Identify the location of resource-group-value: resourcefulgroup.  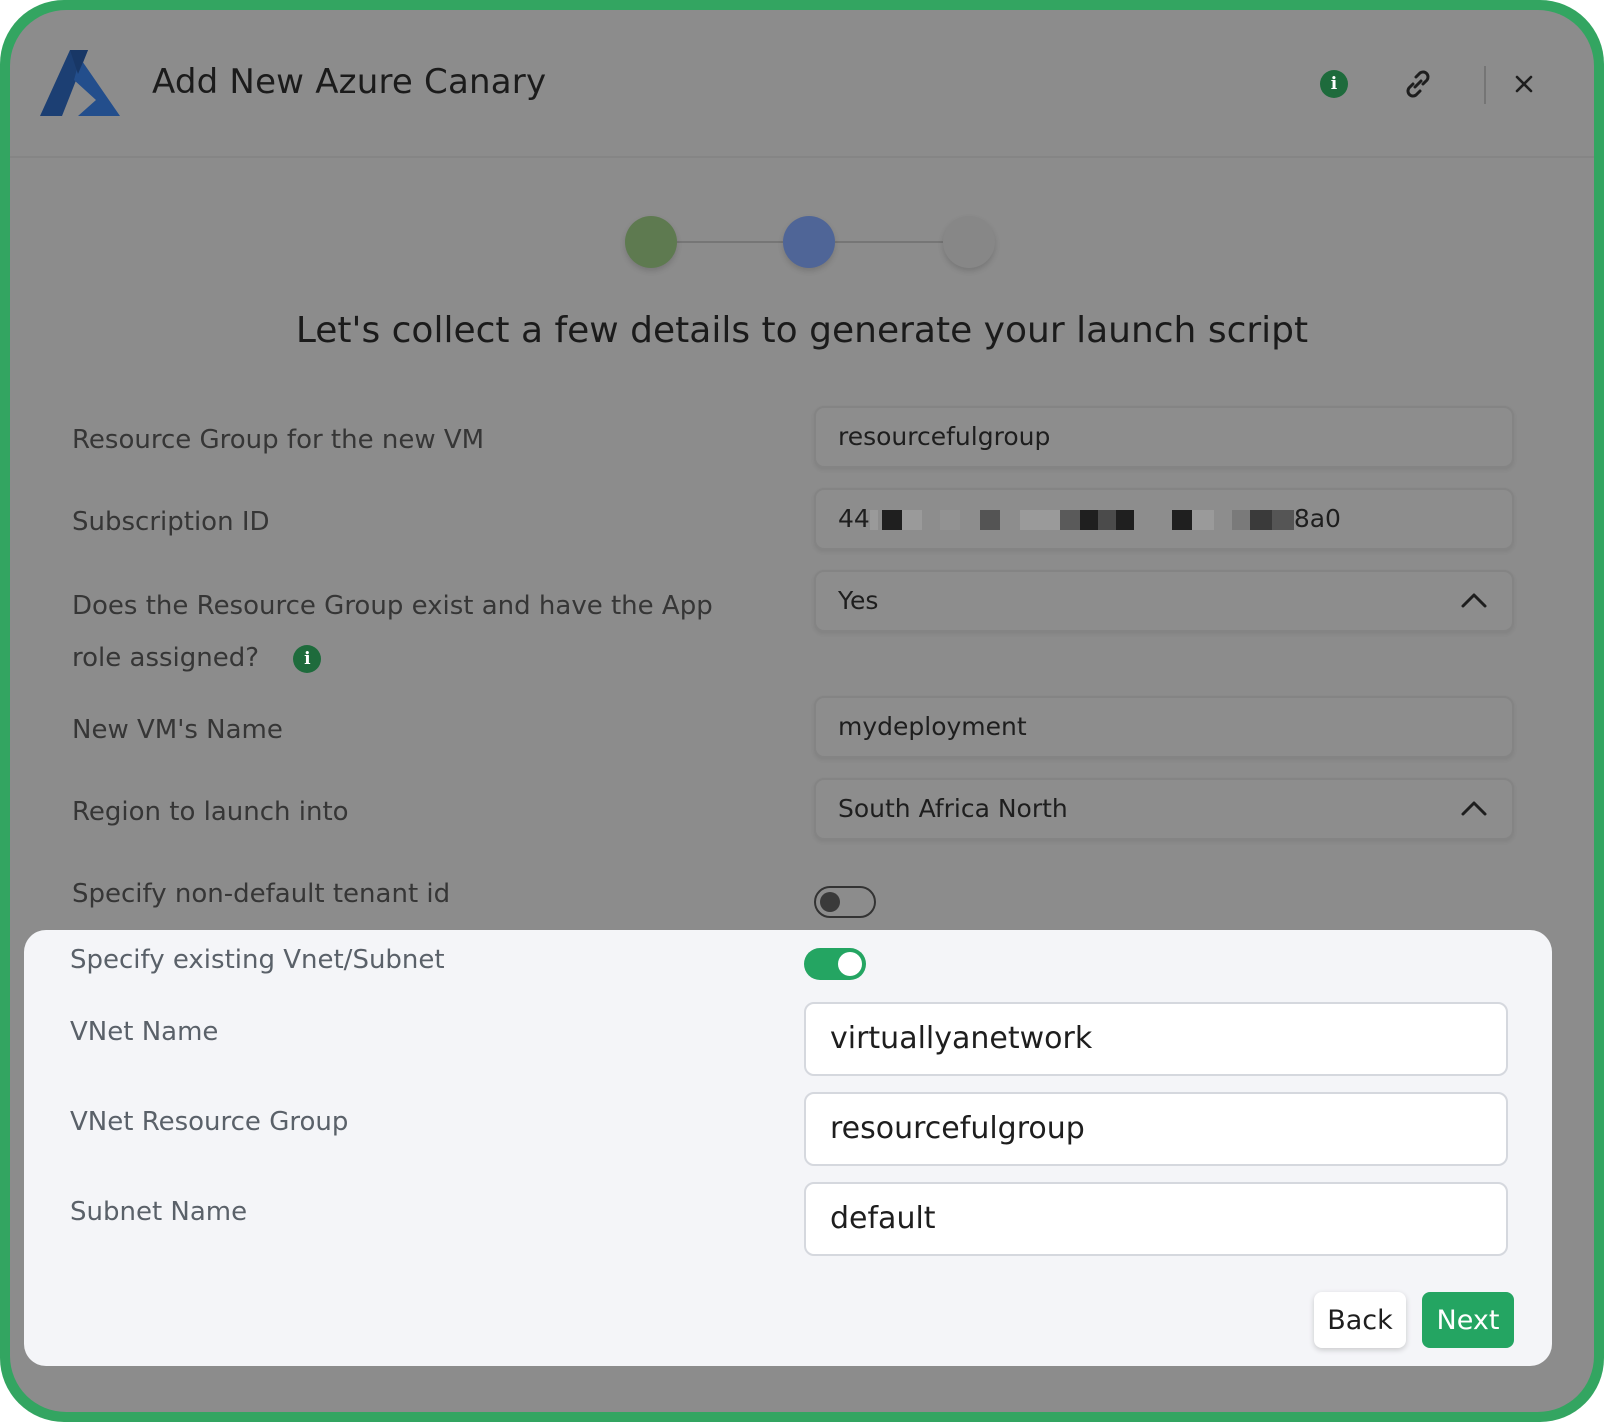
(944, 436).